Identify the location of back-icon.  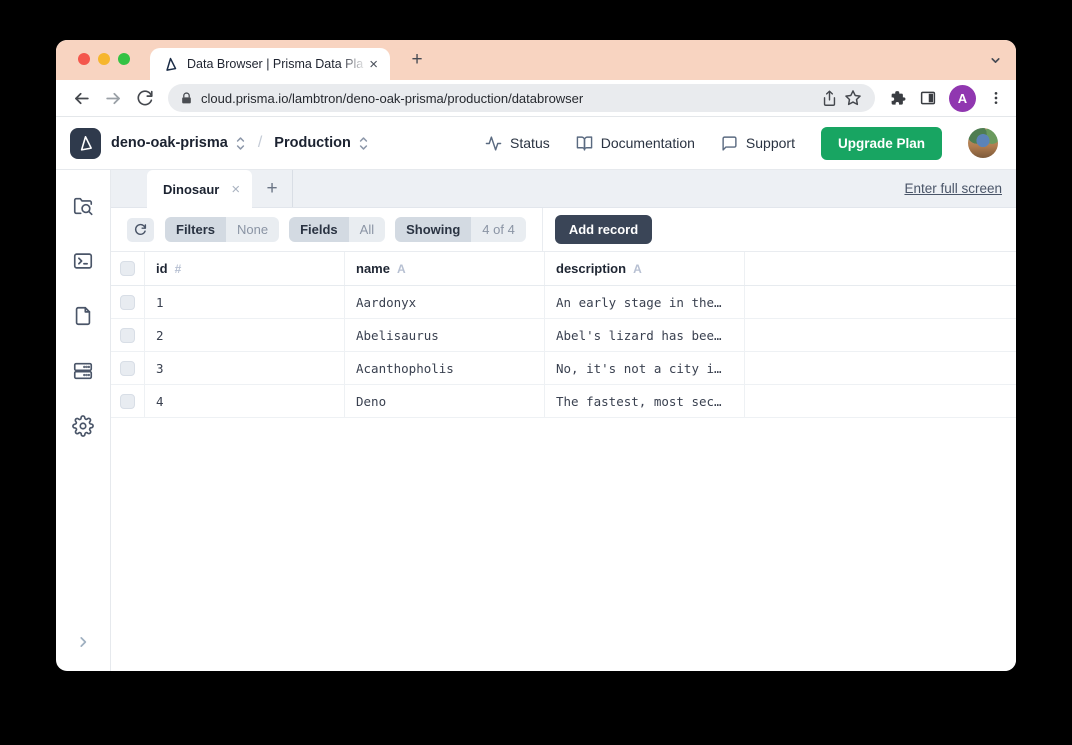
(81, 98).